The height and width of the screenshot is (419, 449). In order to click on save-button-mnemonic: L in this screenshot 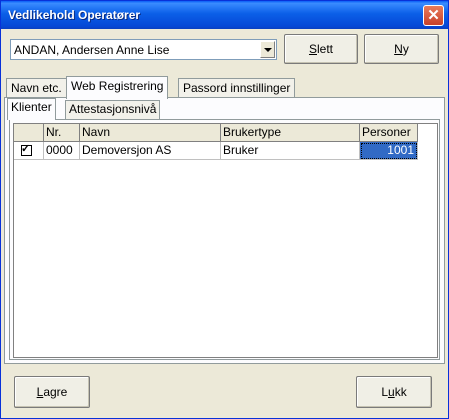, I will do `click(40, 392)`.